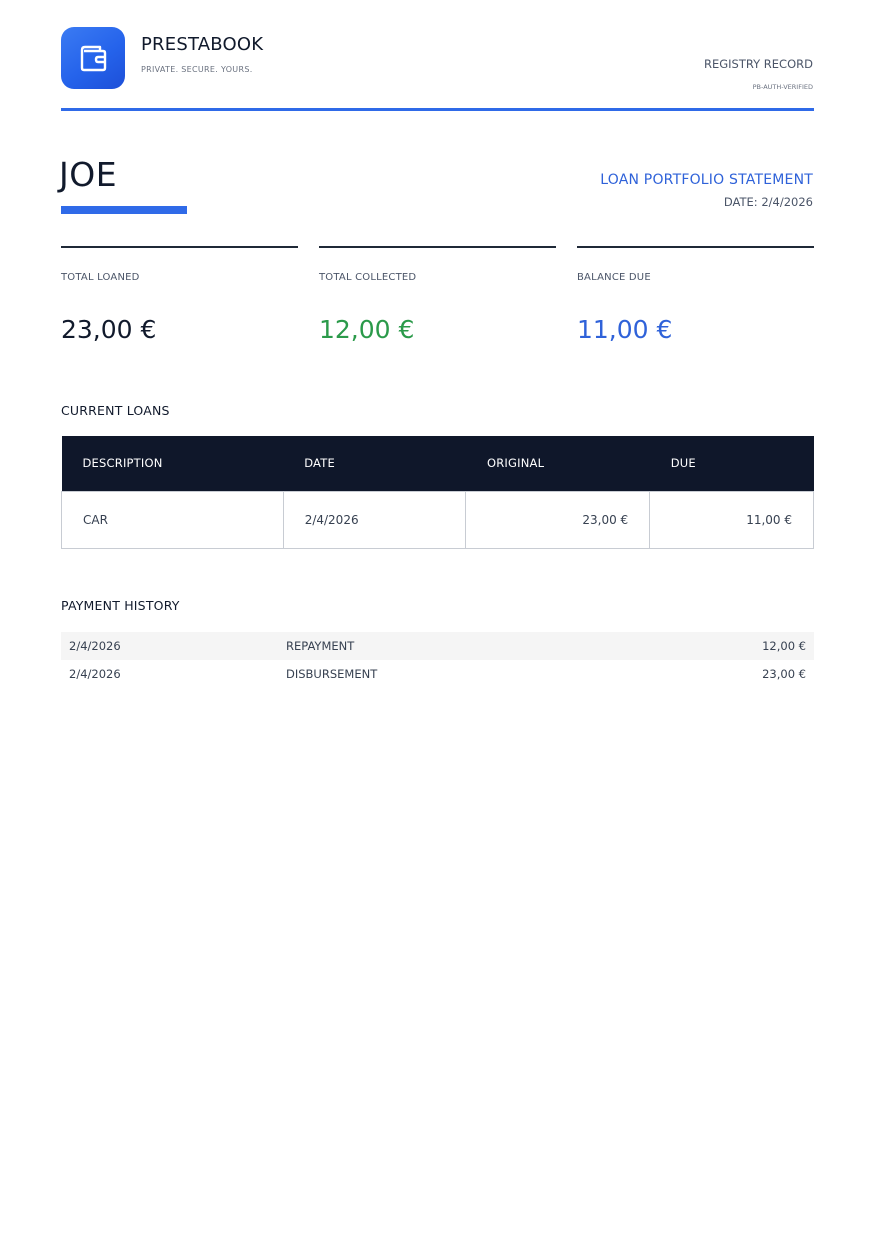 The height and width of the screenshot is (1233, 874). Describe the element at coordinates (437, 109) in the screenshot. I see `header-divider` at that location.